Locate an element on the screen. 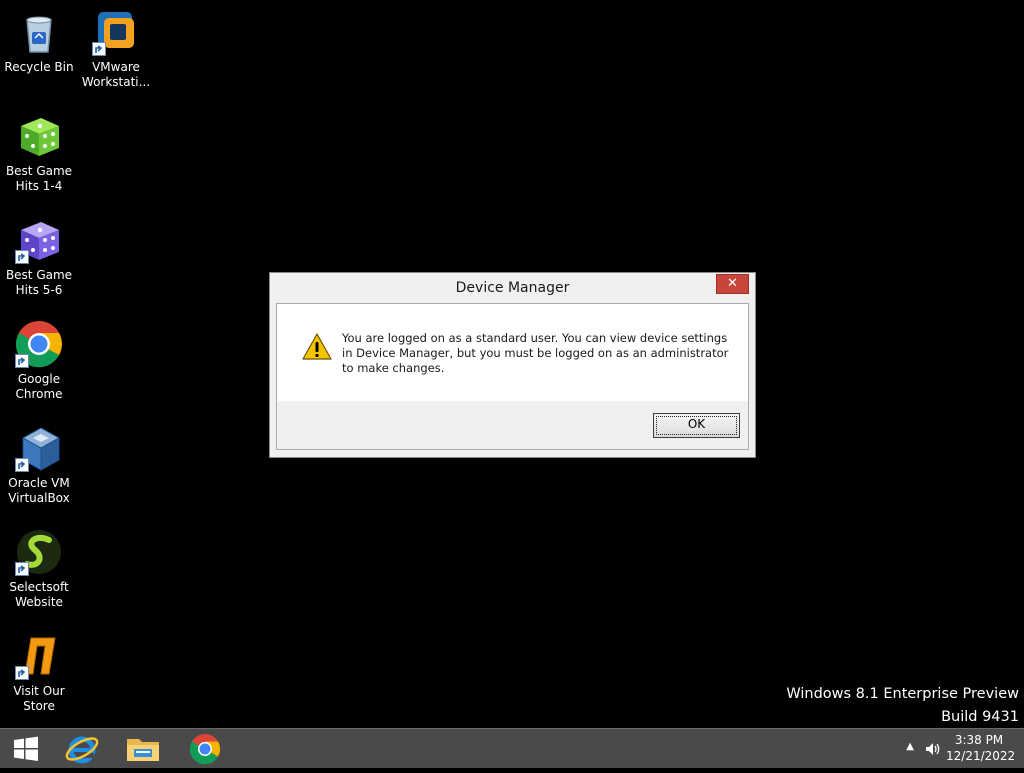  vmware-icon is located at coordinates (116, 32).